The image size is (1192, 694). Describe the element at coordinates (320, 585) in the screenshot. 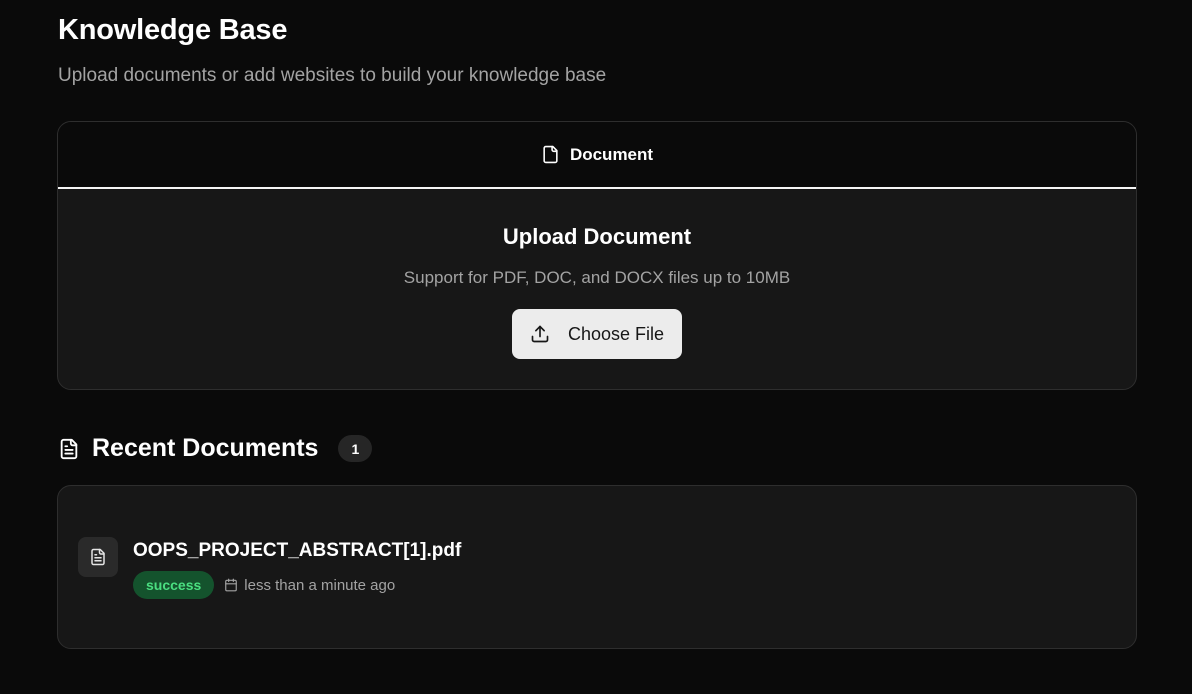

I see `document-time-label: less than a minute ago` at that location.